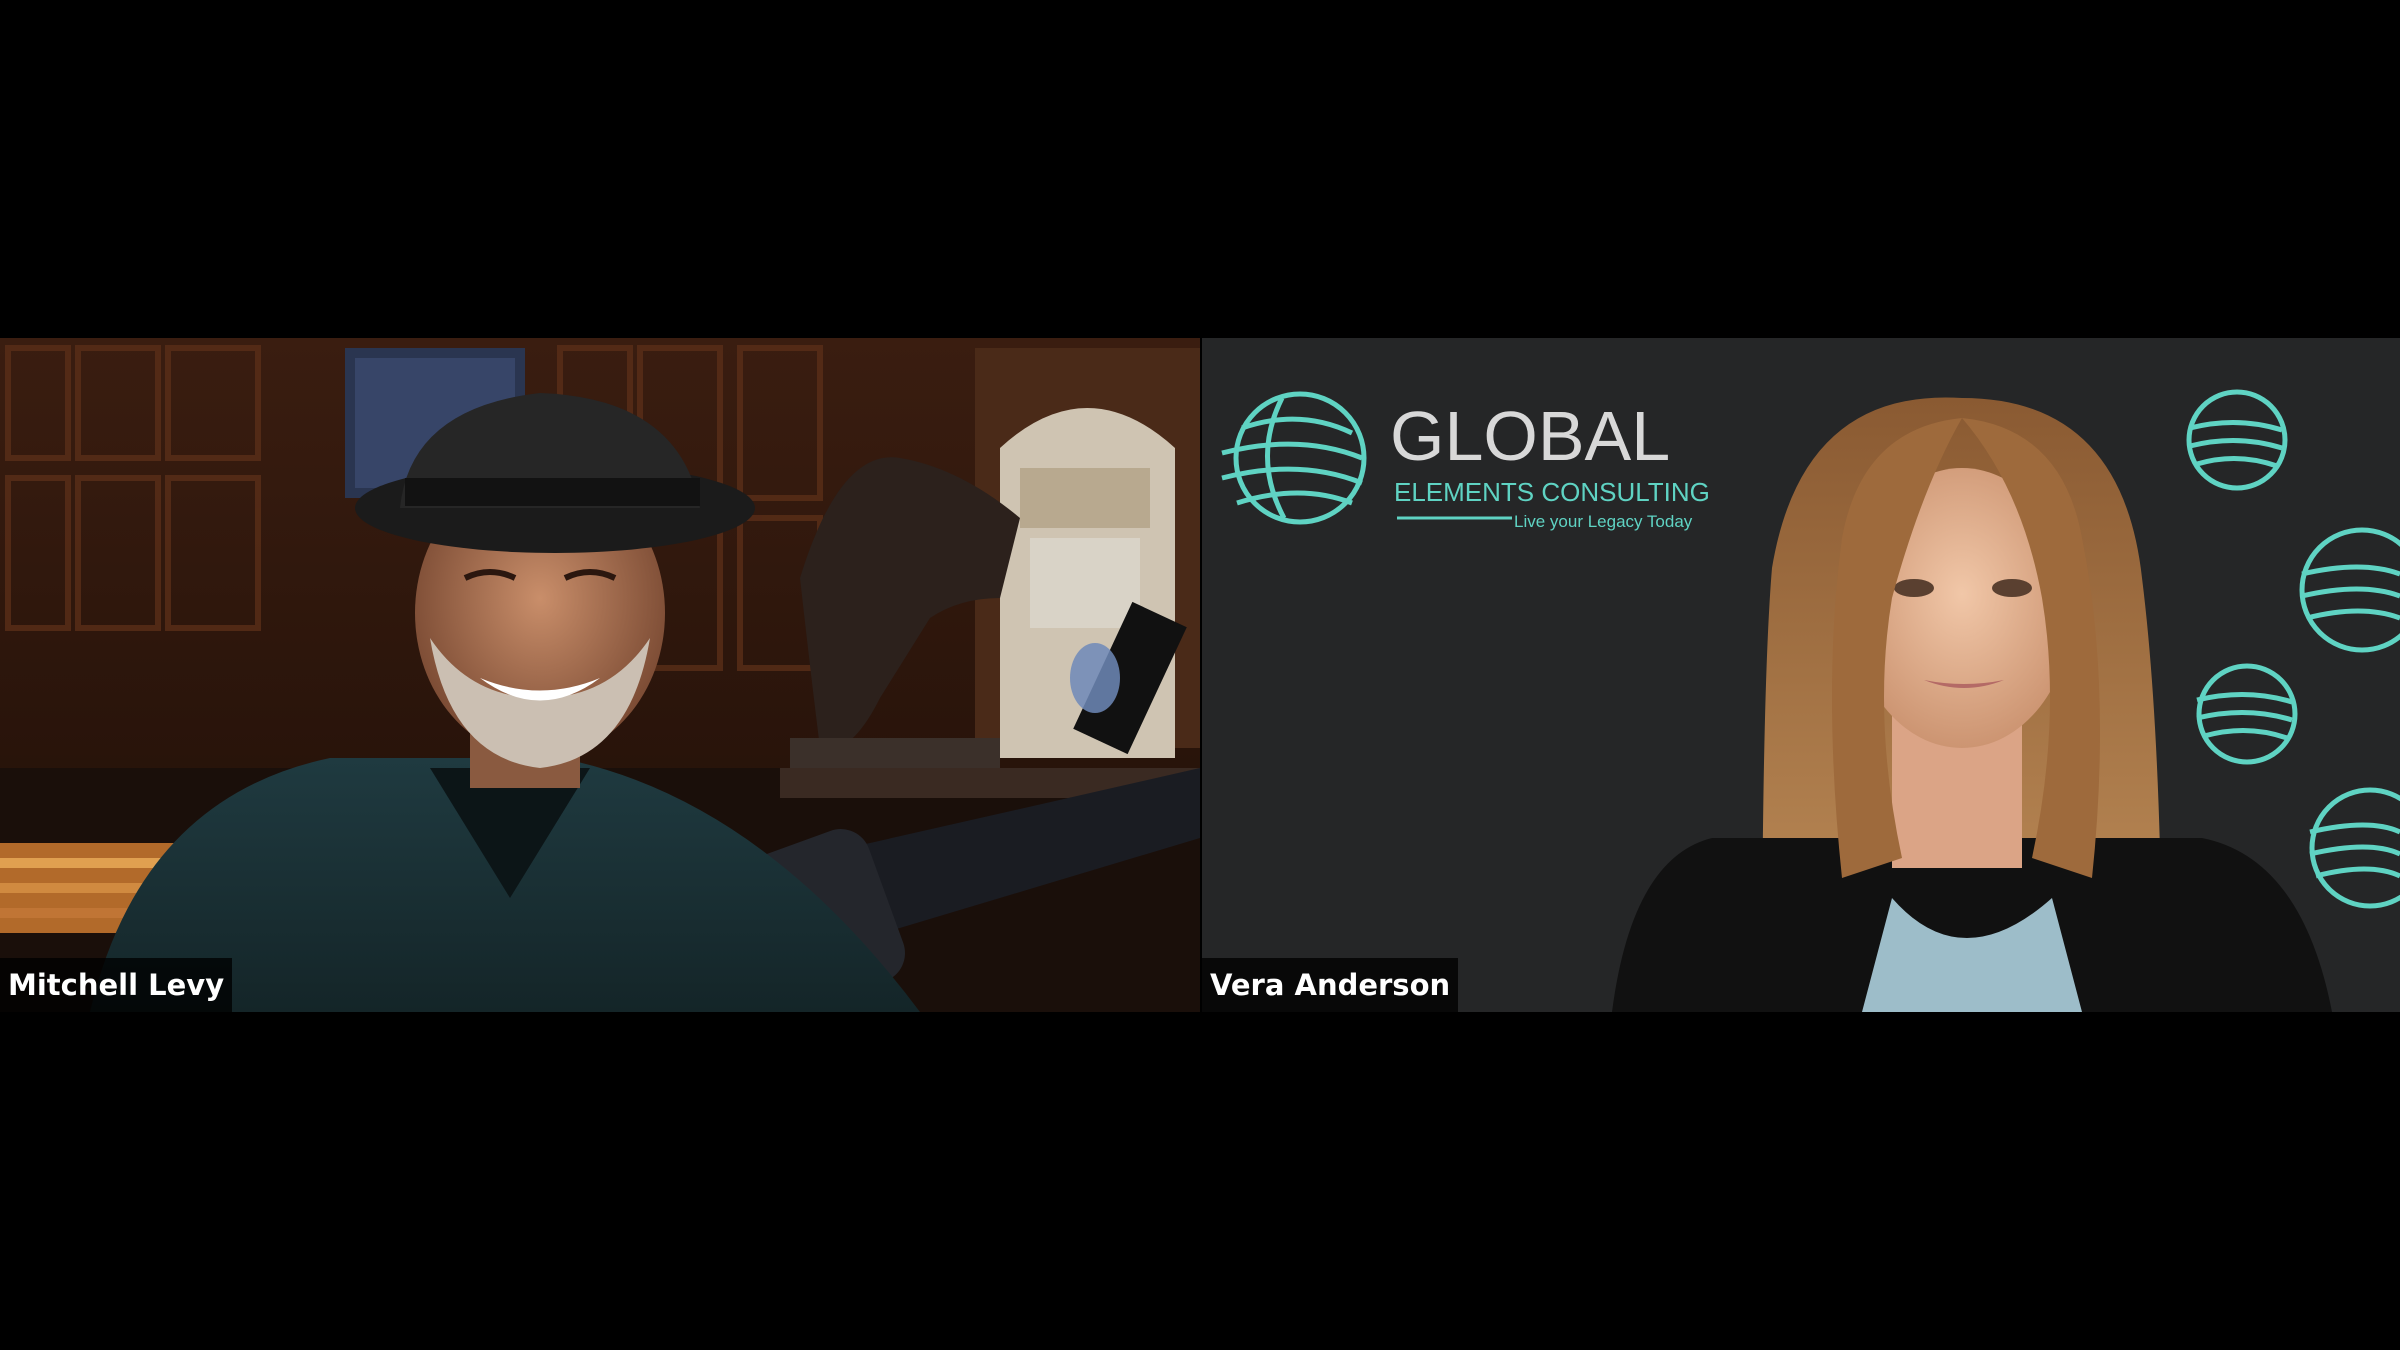  Describe the element at coordinates (1603, 521) in the screenshot. I see `brand-tagline: Live your Legacy Today` at that location.